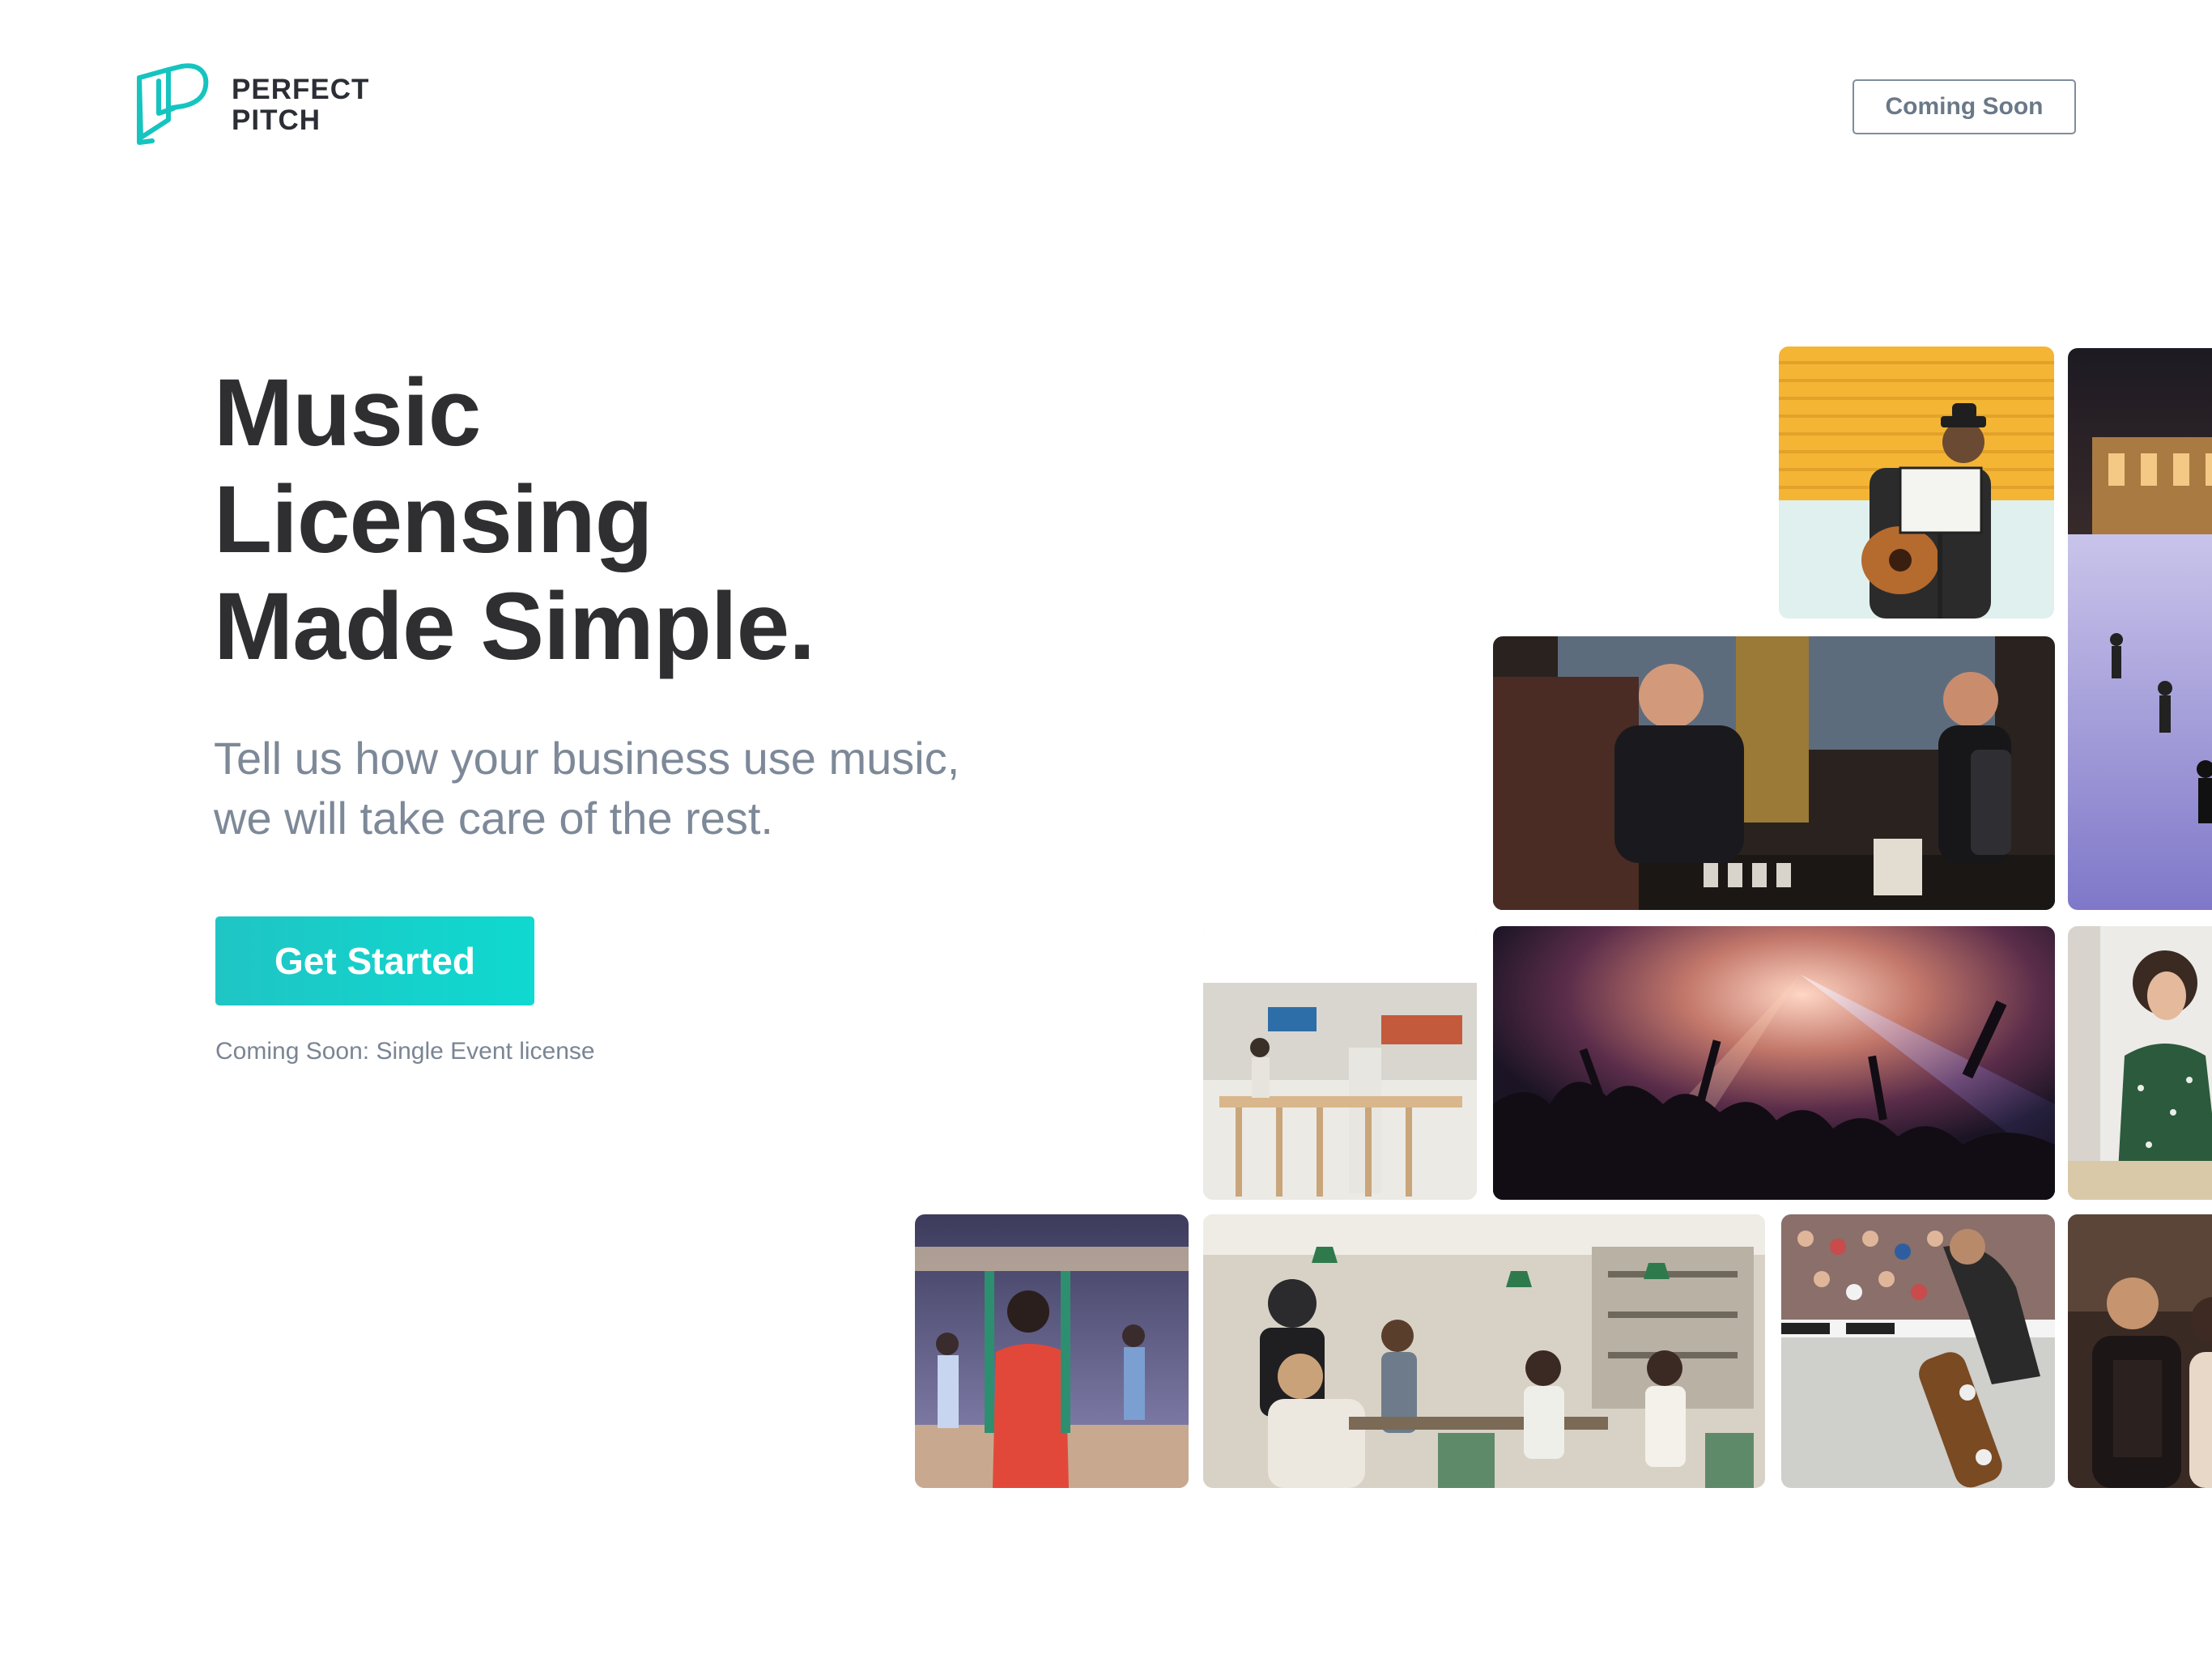  What do you see at coordinates (1774, 773) in the screenshot?
I see `bartender-photo` at bounding box center [1774, 773].